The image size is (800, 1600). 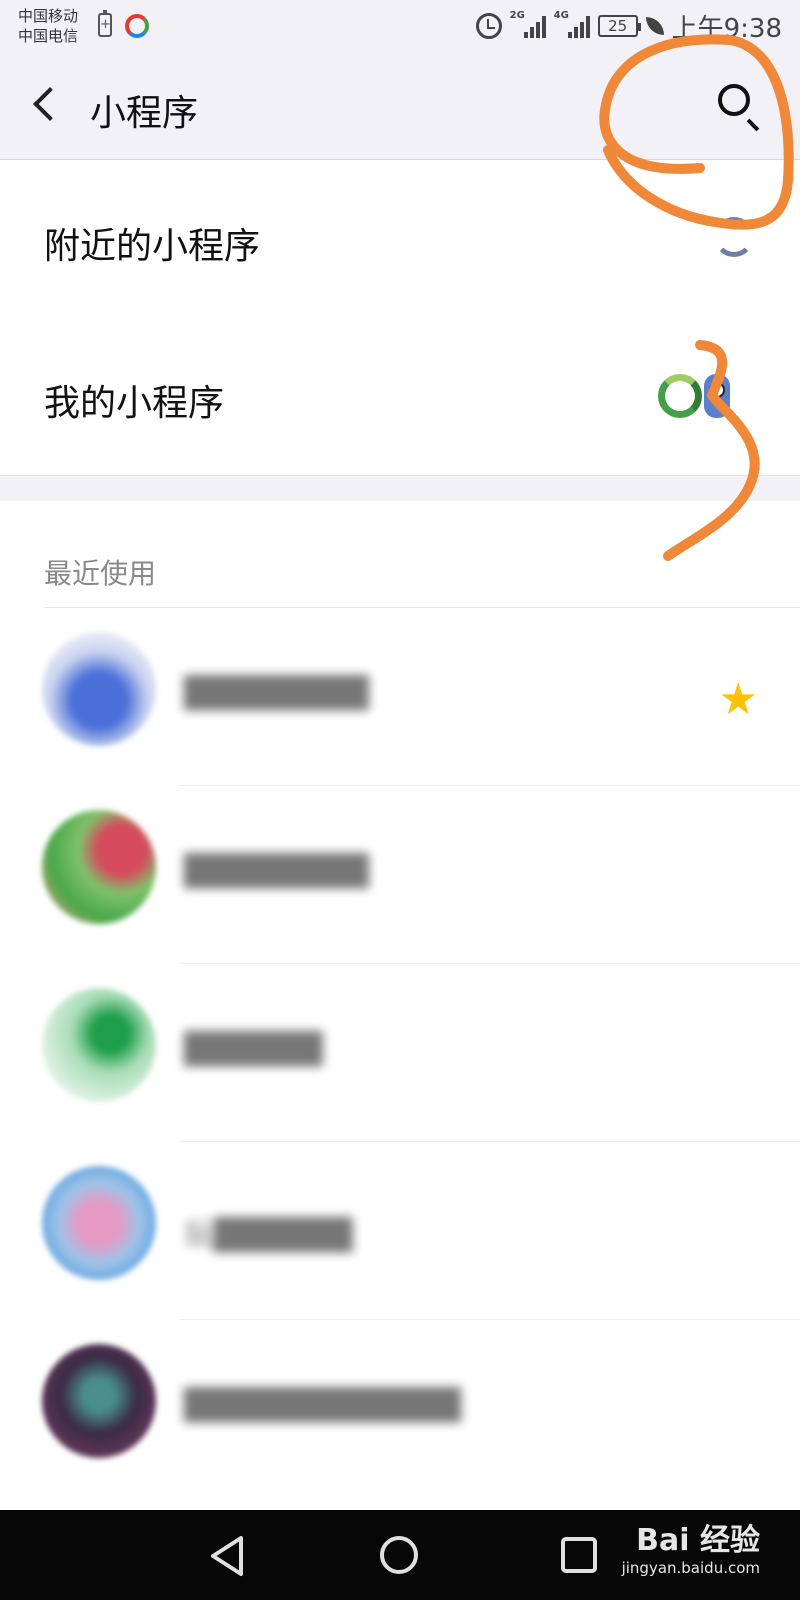 I want to click on eco-leaf-icon, so click(x=654, y=26).